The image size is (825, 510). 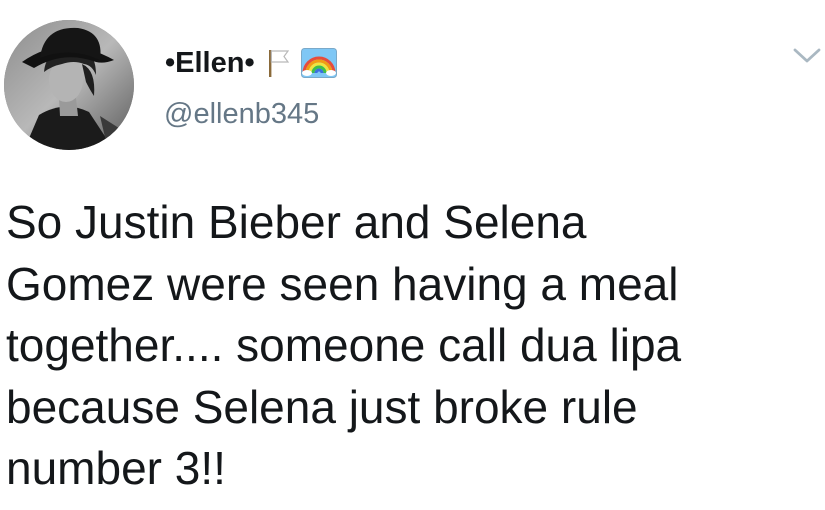 What do you see at coordinates (807, 55) in the screenshot?
I see `chevron-down-icon` at bounding box center [807, 55].